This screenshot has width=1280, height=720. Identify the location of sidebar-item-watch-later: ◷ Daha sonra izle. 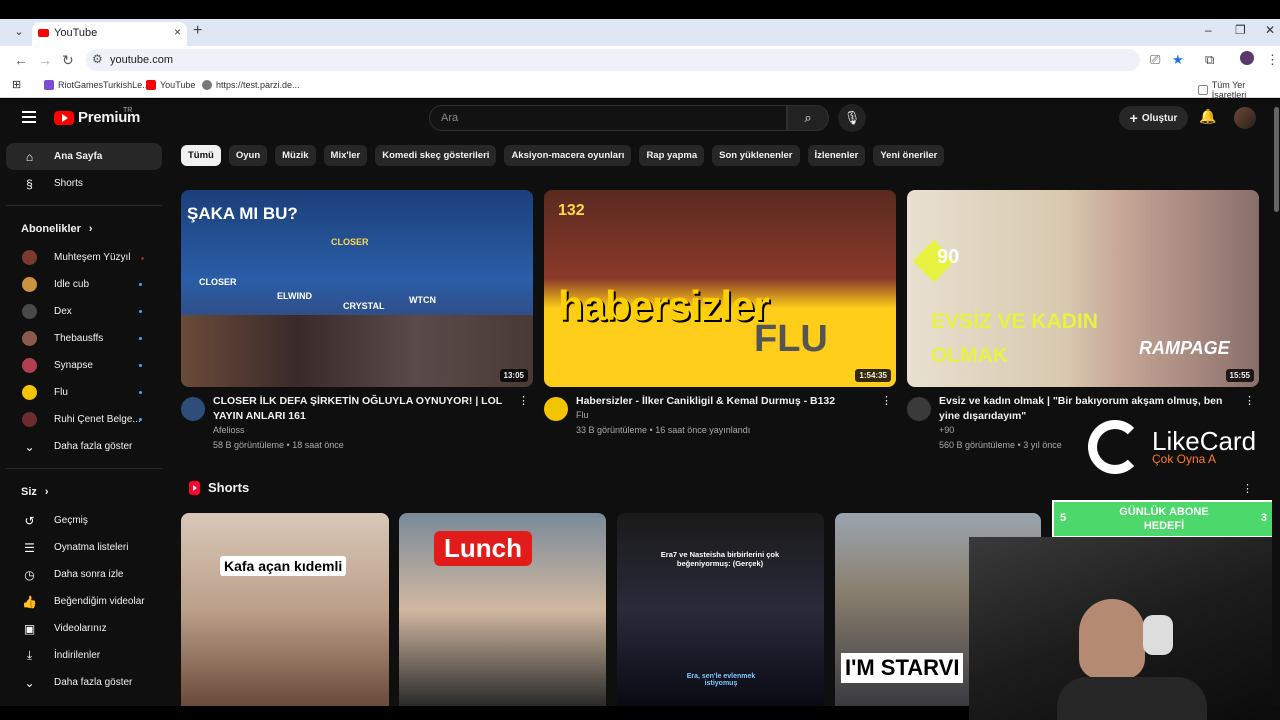
(84, 574).